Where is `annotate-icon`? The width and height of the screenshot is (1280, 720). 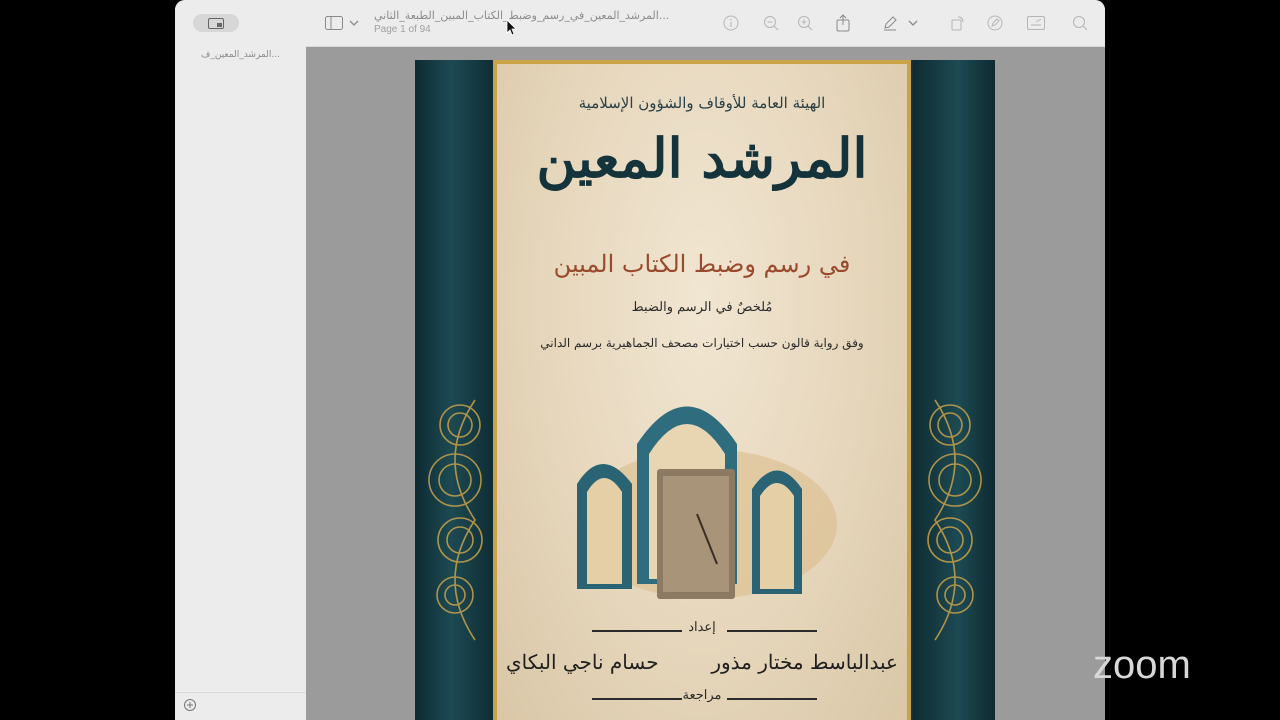
annotate-icon is located at coordinates (995, 23).